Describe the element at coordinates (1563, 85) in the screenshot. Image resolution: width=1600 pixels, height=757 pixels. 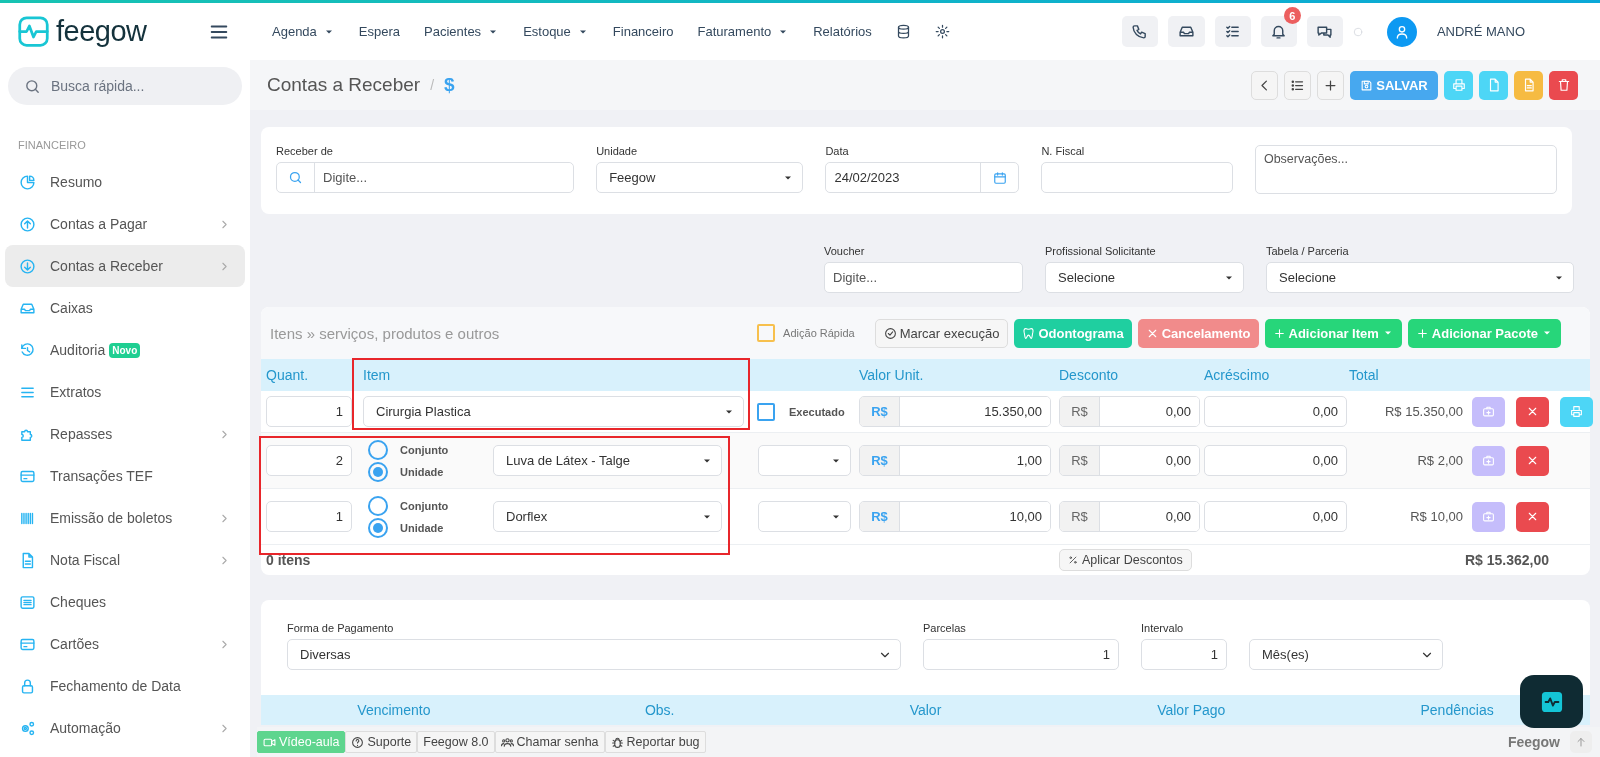
I see `delete-button` at that location.